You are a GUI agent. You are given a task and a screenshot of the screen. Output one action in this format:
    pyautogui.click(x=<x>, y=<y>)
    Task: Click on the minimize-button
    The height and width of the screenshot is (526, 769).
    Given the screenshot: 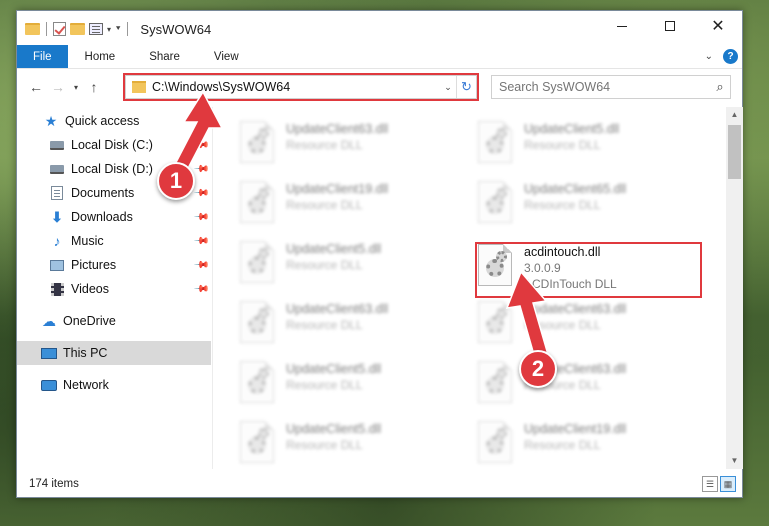 What is the action you would take?
    pyautogui.click(x=622, y=26)
    